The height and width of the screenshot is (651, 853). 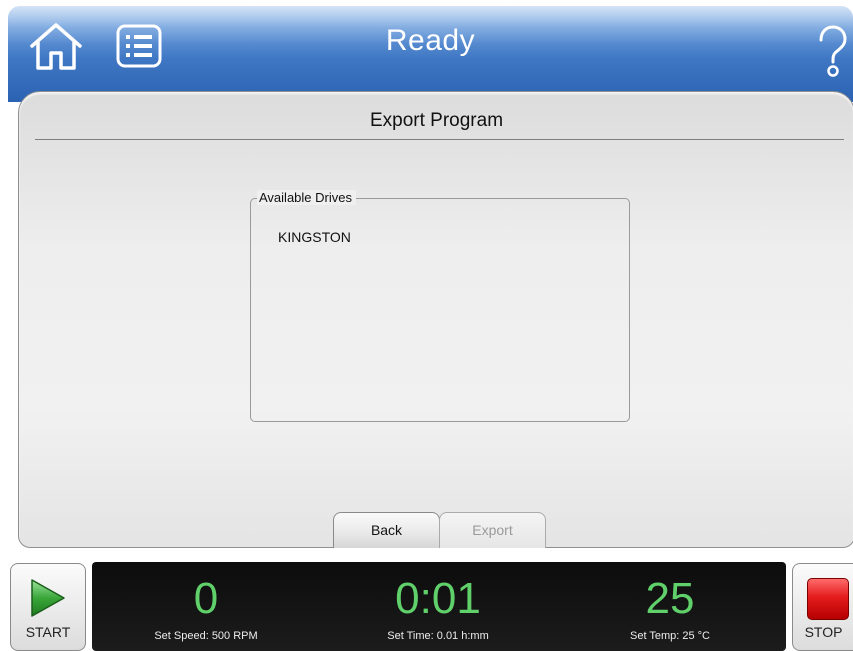 I want to click on back-button: Back, so click(x=386, y=530).